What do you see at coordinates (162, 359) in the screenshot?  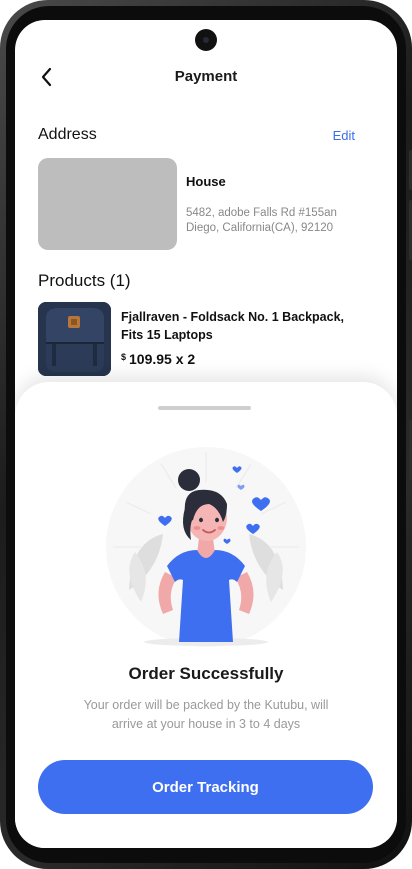 I see `price-quantity: 109.95 x 2` at bounding box center [162, 359].